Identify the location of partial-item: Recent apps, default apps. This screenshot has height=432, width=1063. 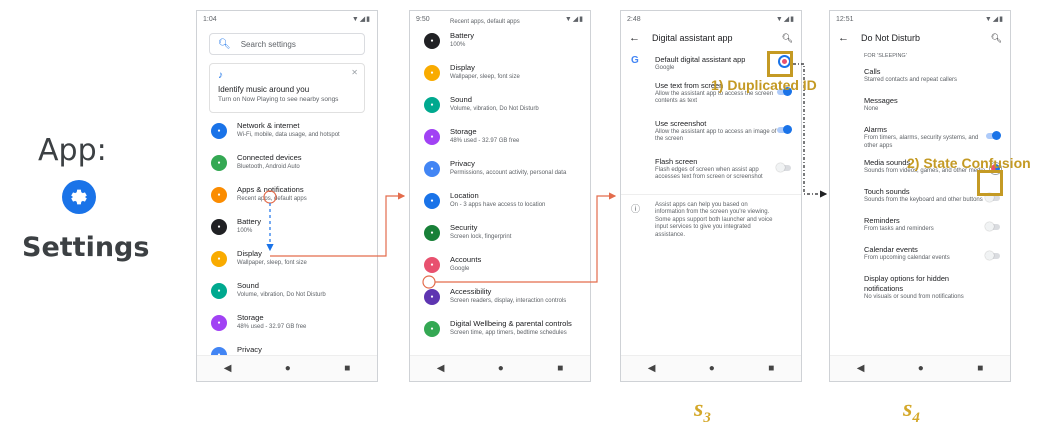
(485, 22).